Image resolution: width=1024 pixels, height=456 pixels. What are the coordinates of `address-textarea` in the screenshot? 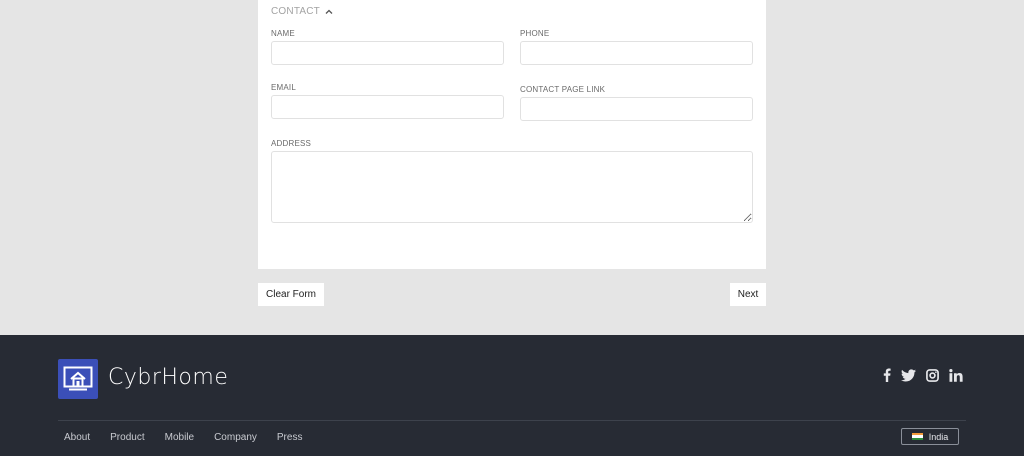 It's located at (512, 187).